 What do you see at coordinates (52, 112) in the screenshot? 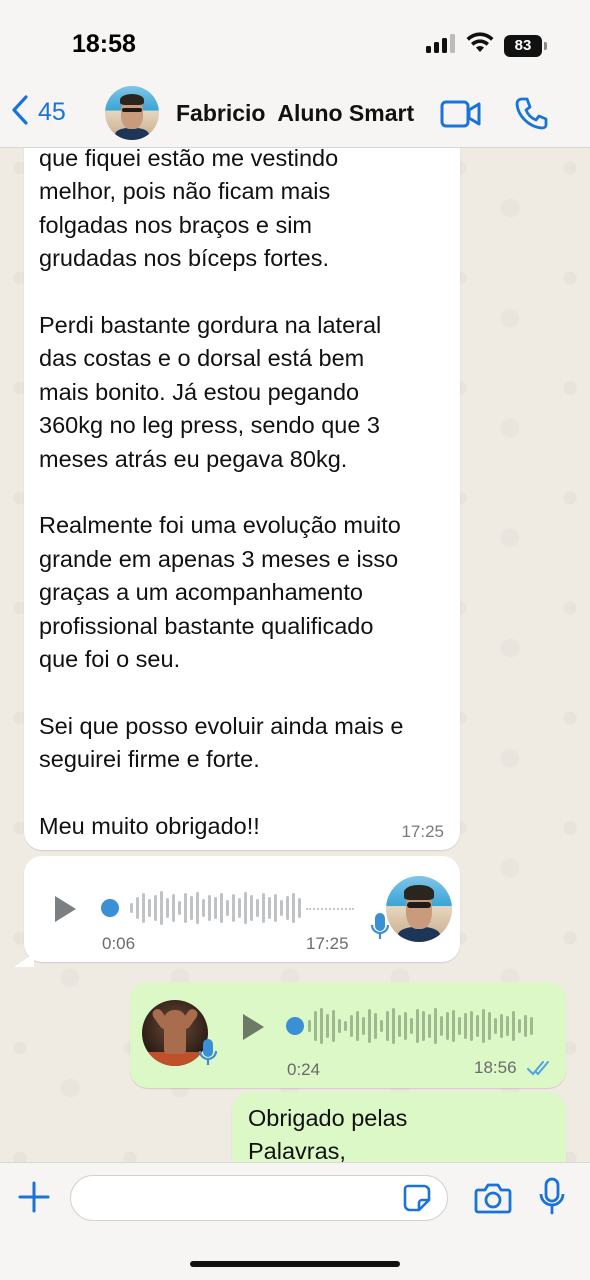
I see `unread-count: 45` at bounding box center [52, 112].